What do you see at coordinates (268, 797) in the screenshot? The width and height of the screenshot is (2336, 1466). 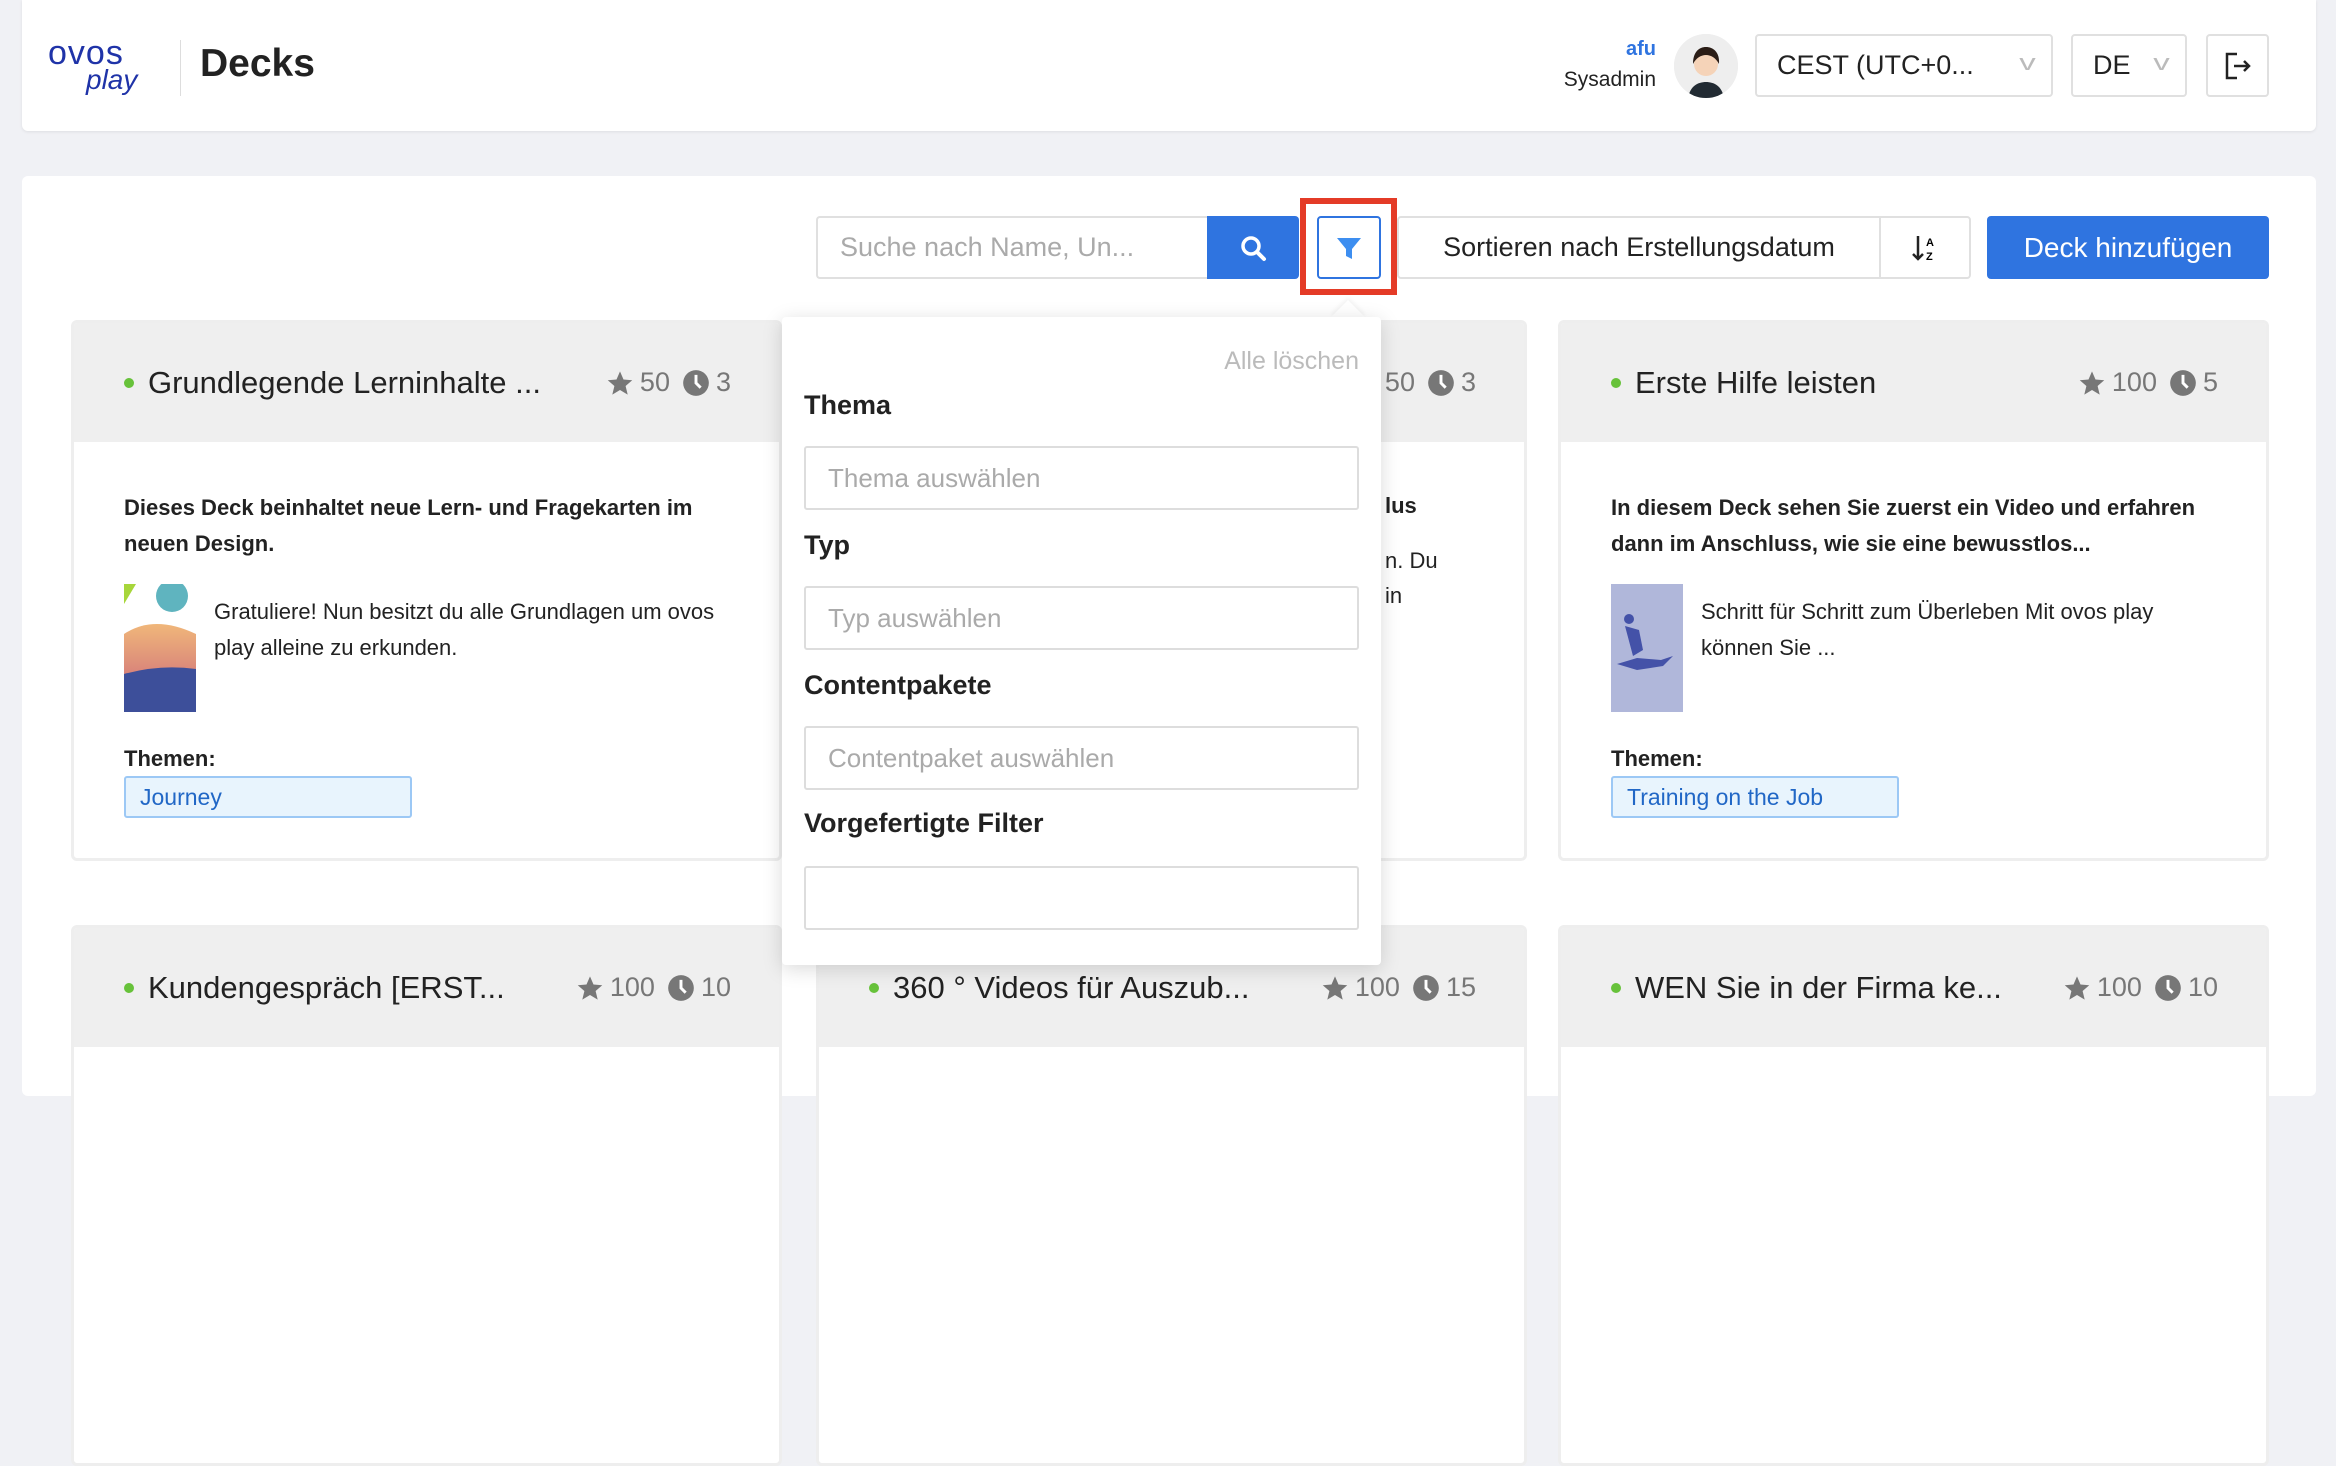 I see `theme-tag: Journey` at bounding box center [268, 797].